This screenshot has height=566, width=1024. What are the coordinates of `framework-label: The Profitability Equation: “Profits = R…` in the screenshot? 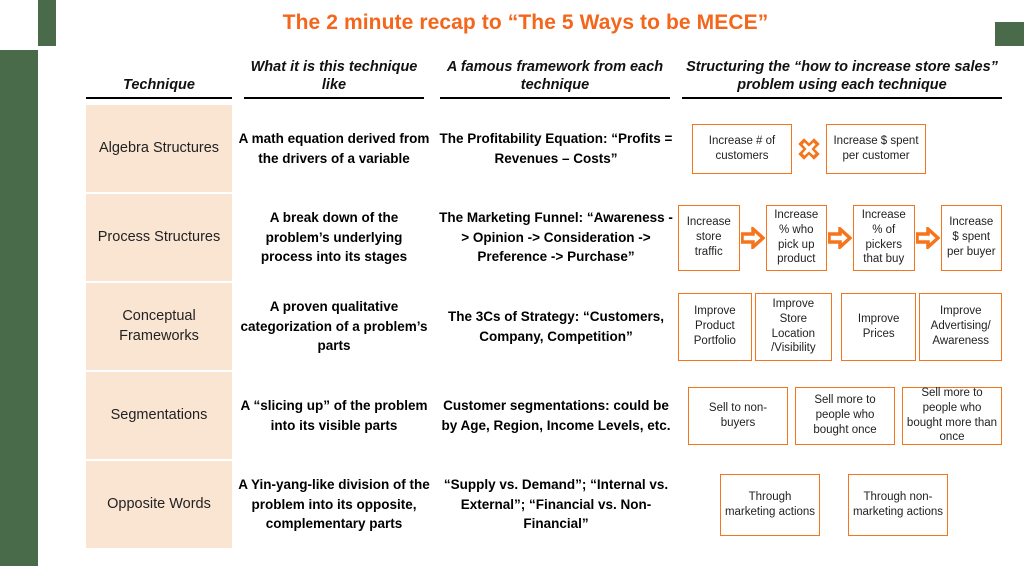 It's located at (556, 148).